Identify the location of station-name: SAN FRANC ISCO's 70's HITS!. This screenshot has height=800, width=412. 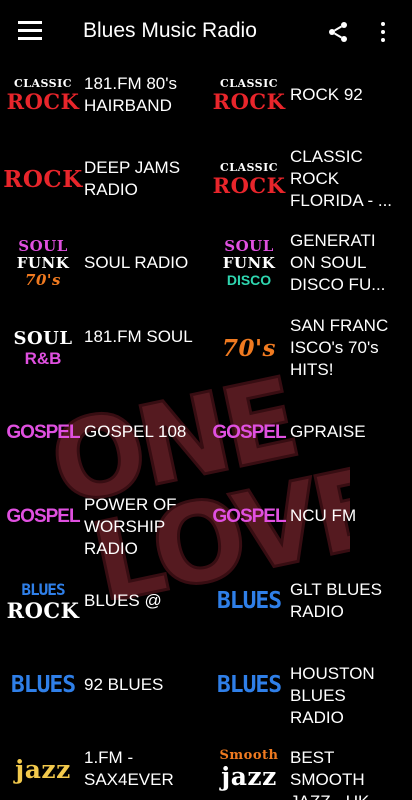
(339, 347).